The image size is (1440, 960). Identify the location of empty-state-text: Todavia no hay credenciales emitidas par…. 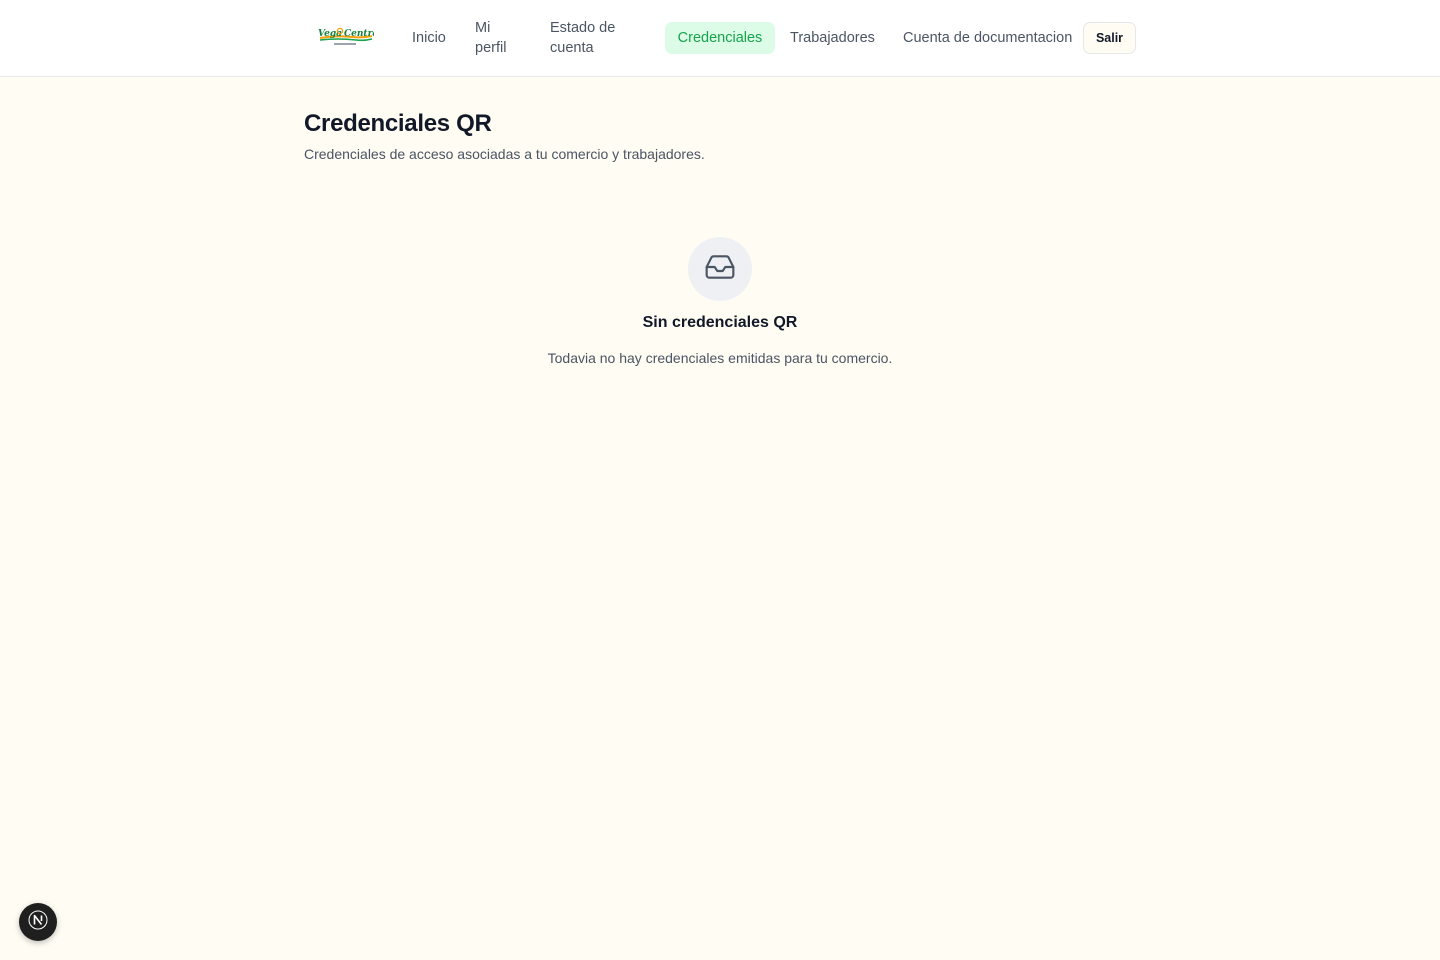
(720, 358).